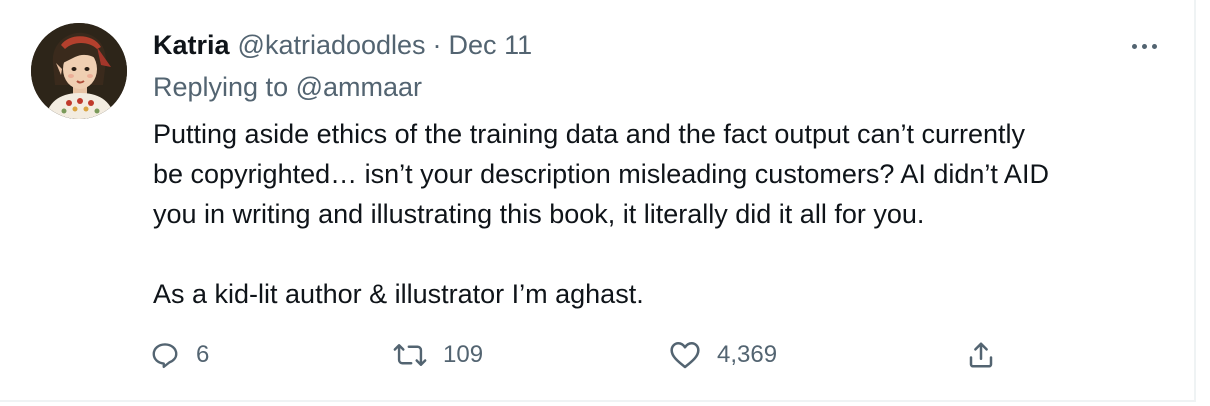 This screenshot has width=1210, height=406. I want to click on retweet-icon, so click(410, 355).